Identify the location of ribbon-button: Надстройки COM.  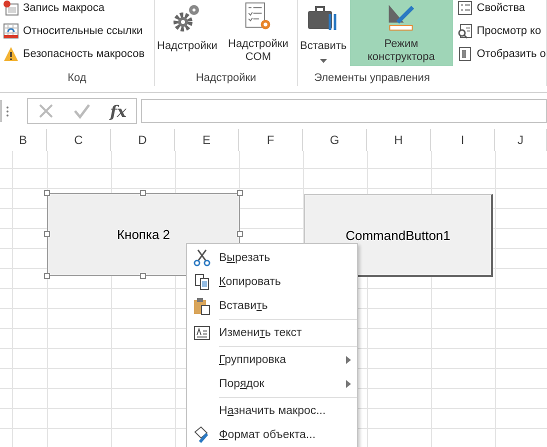
(258, 33).